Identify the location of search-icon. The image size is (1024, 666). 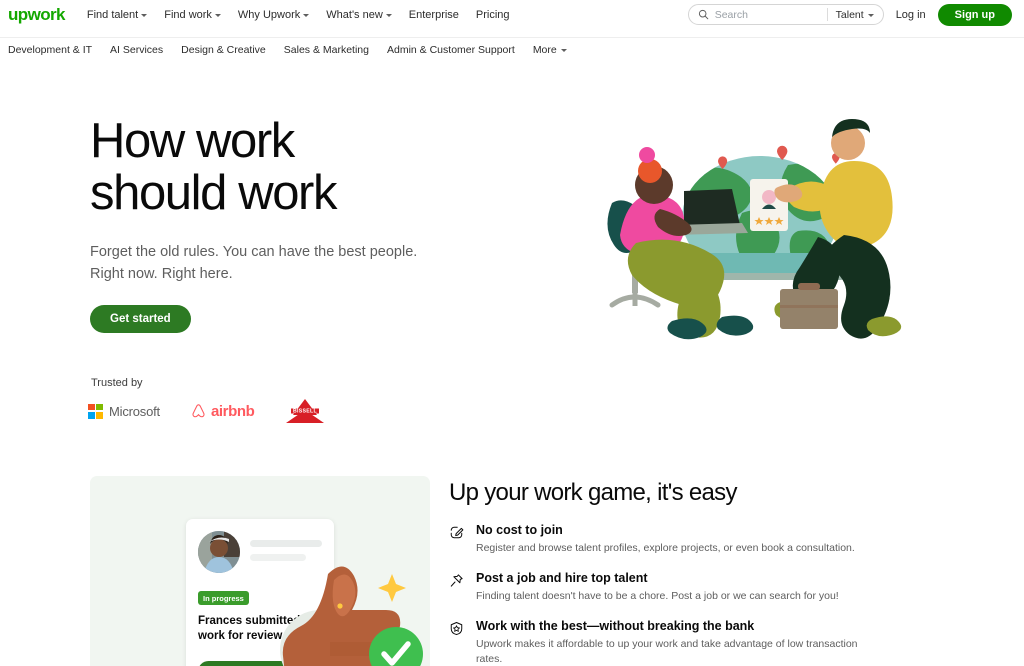
(703, 14).